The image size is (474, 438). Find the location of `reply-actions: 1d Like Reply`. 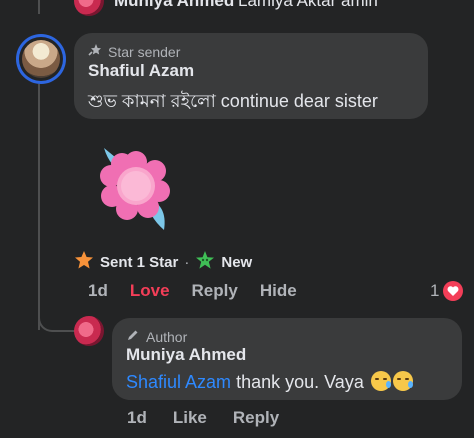

reply-actions: 1d Like Reply is located at coordinates (203, 418).